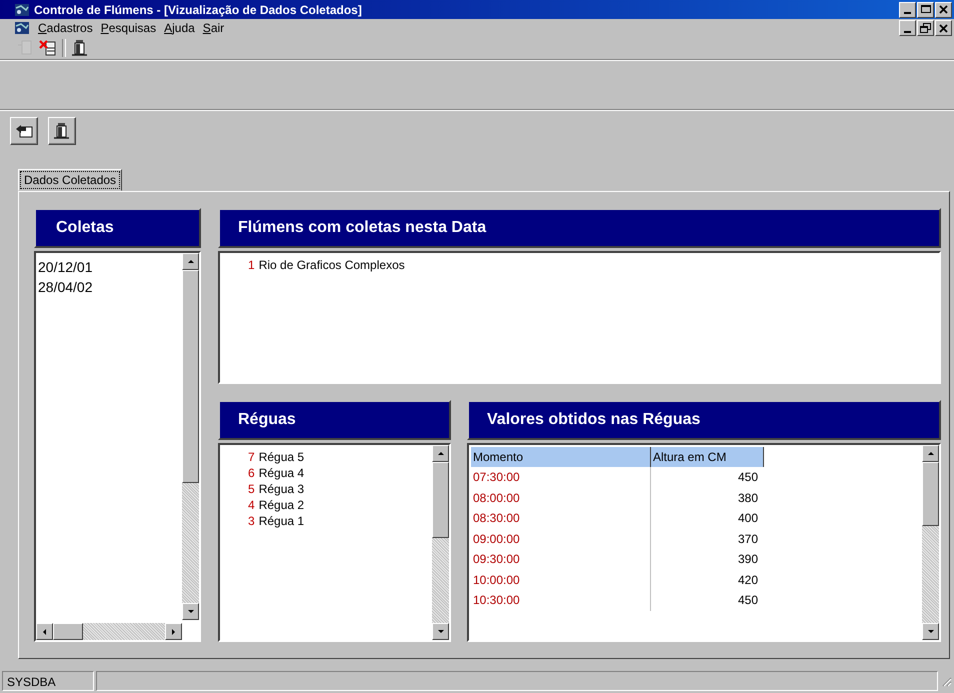 Image resolution: width=954 pixels, height=693 pixels. What do you see at coordinates (704, 420) in the screenshot?
I see `panel-header: Valores obtidos nas Réguas` at bounding box center [704, 420].